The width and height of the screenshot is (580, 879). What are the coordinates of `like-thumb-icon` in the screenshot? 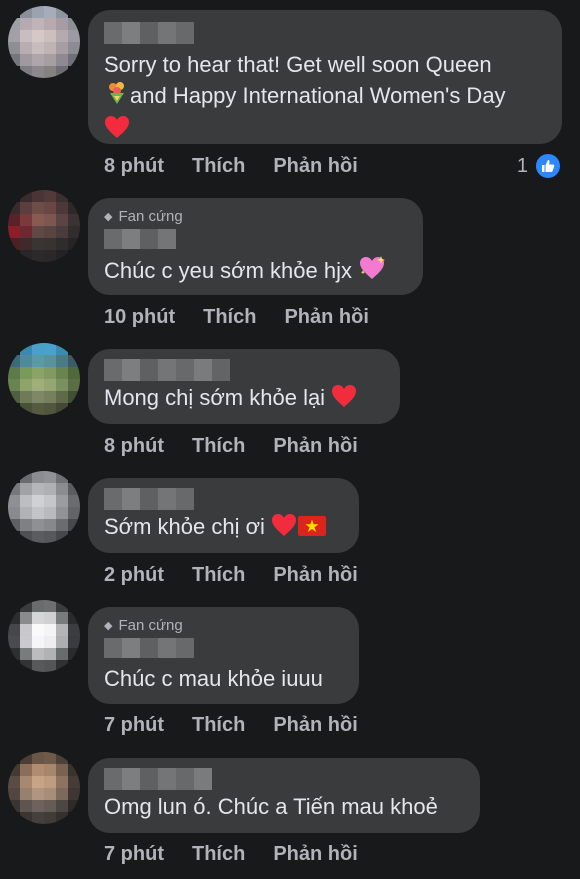 It's located at (548, 166).